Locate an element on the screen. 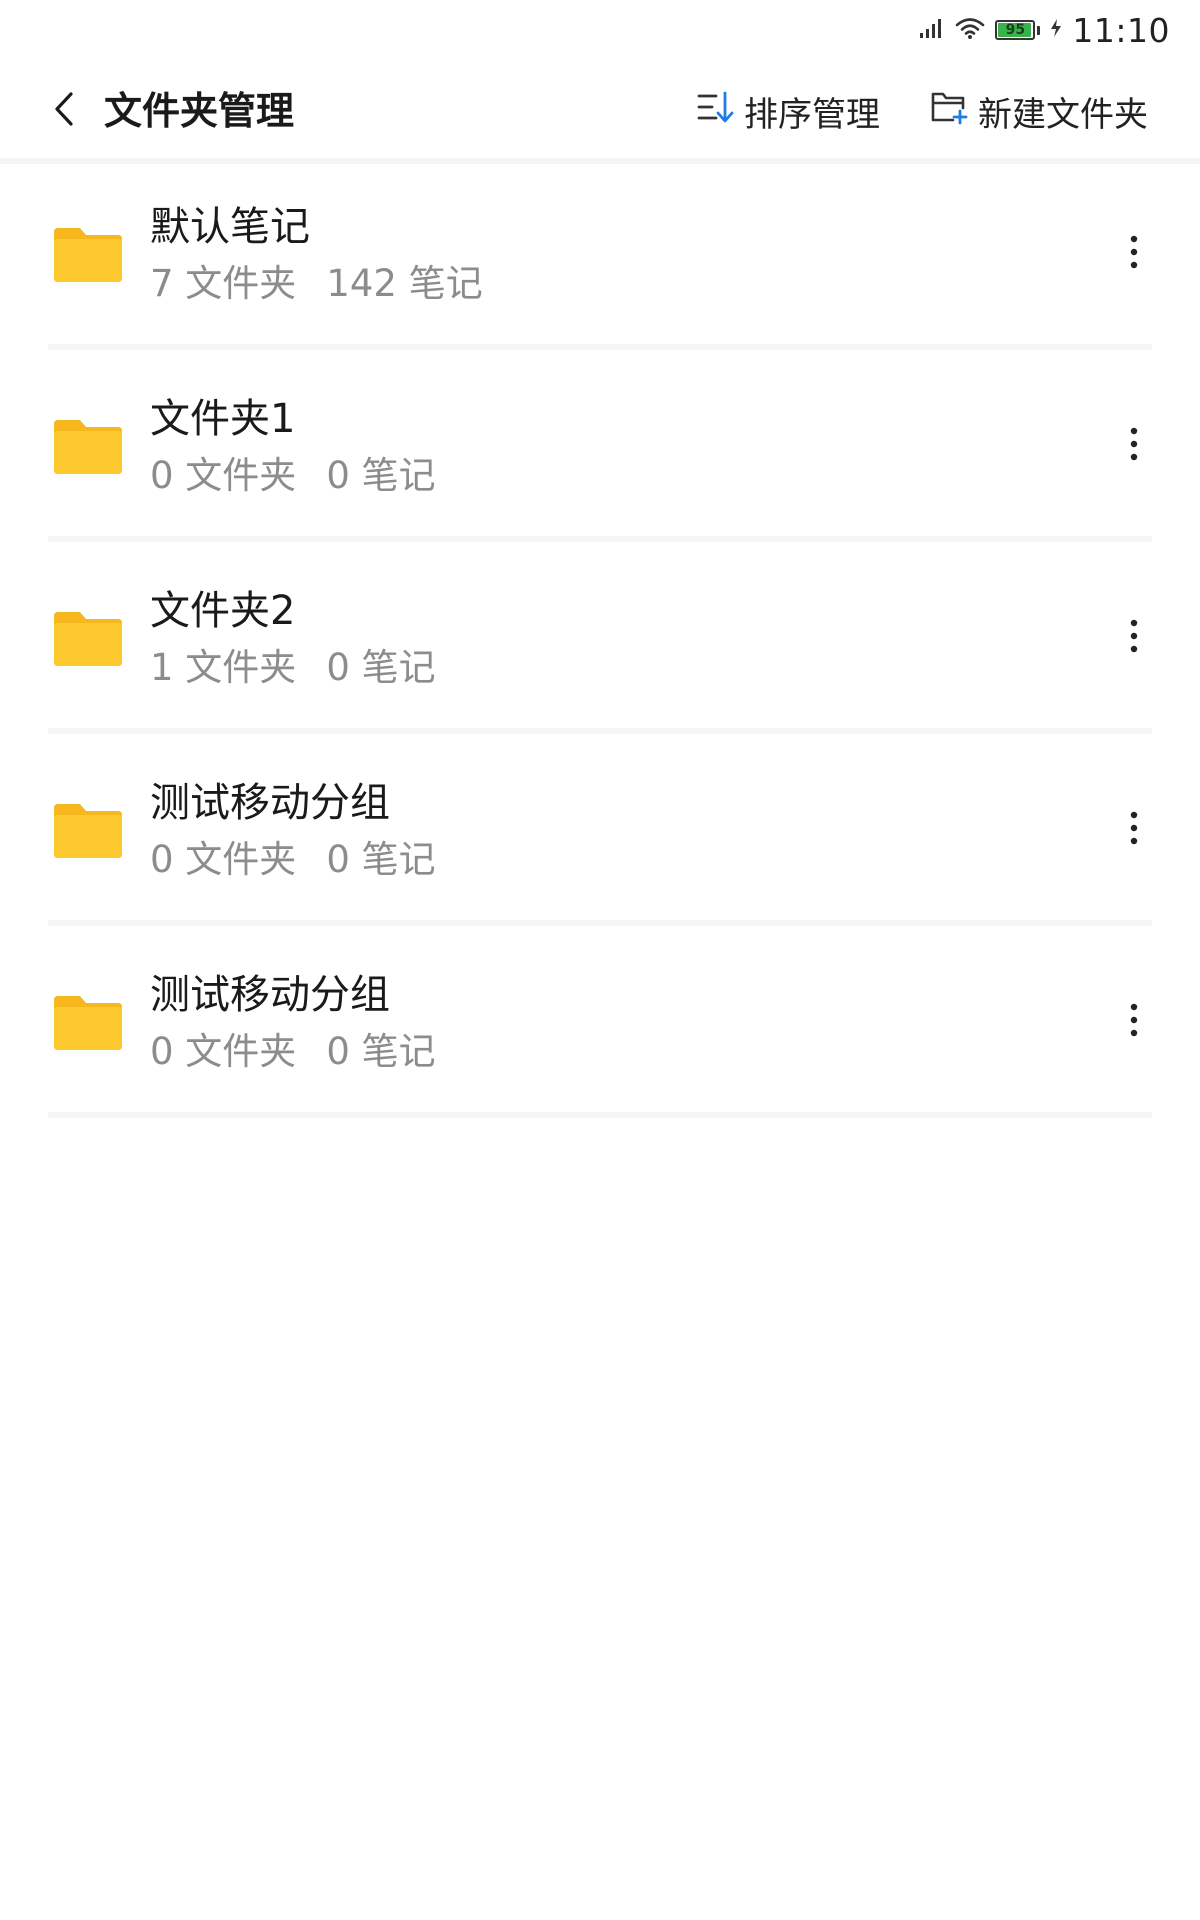 Image resolution: width=1200 pixels, height=1920 pixels. status-time: 11:10 is located at coordinates (1121, 30).